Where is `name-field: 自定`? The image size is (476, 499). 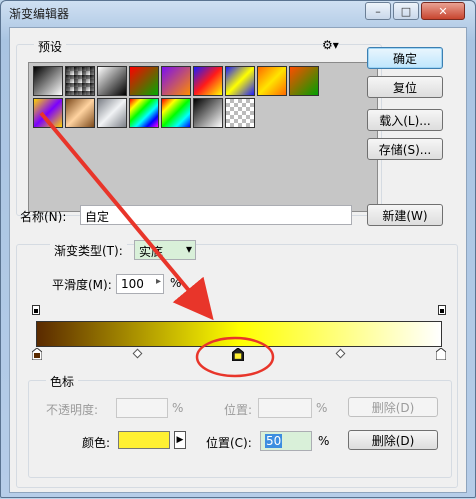 name-field: 自定 is located at coordinates (216, 215).